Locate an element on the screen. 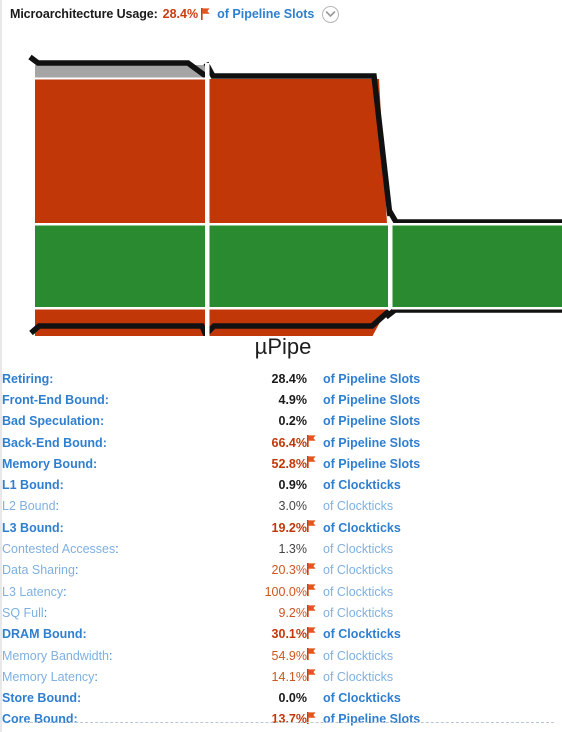 This screenshot has height=732, width=562. metric-row: L3 Bound: 19.2% of Clockticks is located at coordinates (282, 527).